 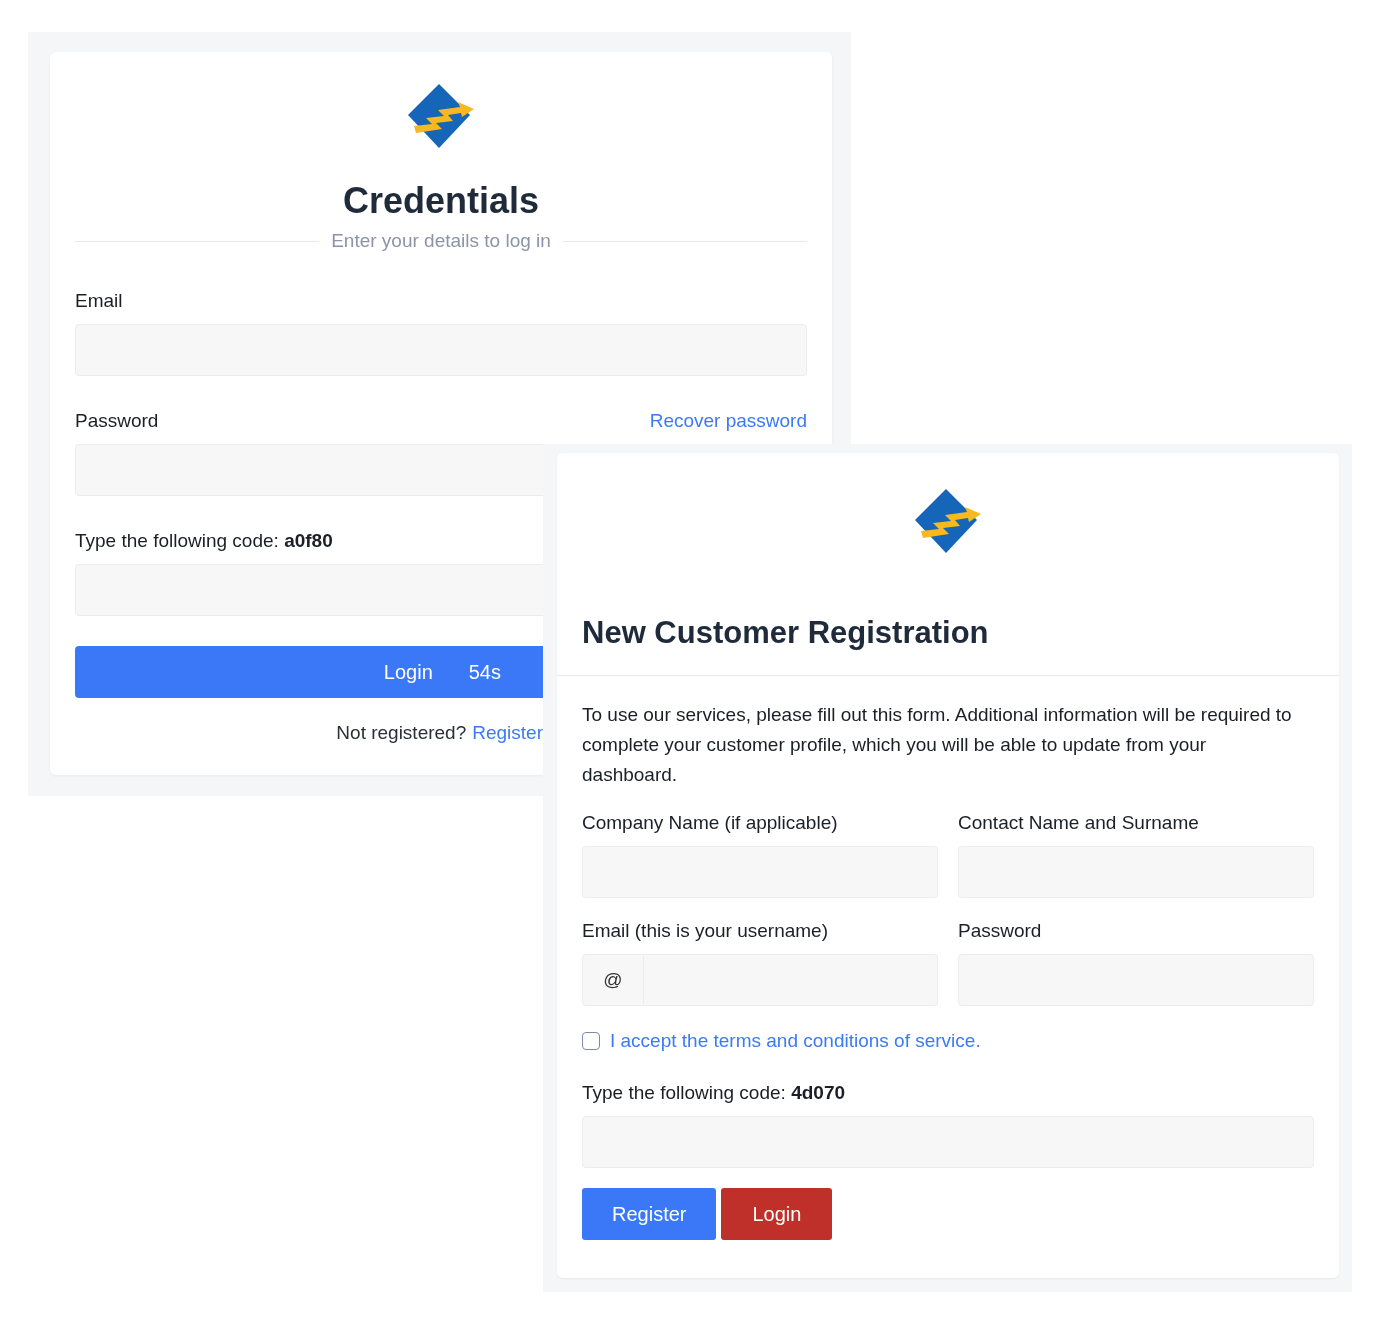 I want to click on register-button: Register, so click(x=649, y=1214).